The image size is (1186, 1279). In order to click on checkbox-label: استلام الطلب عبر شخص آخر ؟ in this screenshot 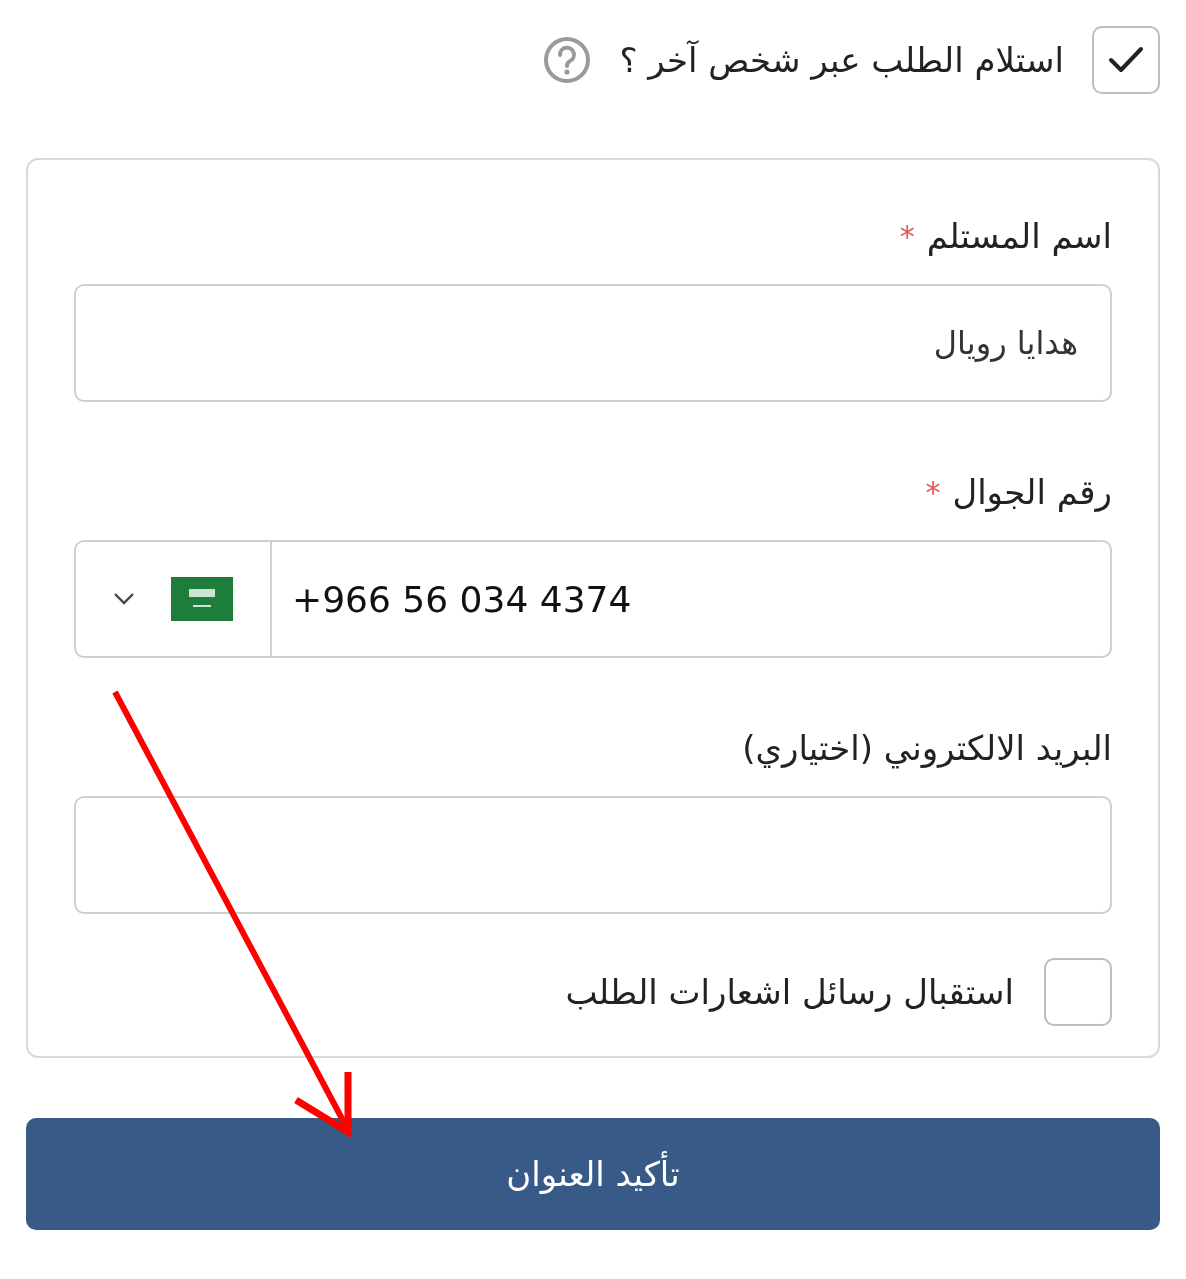, I will do `click(841, 60)`.